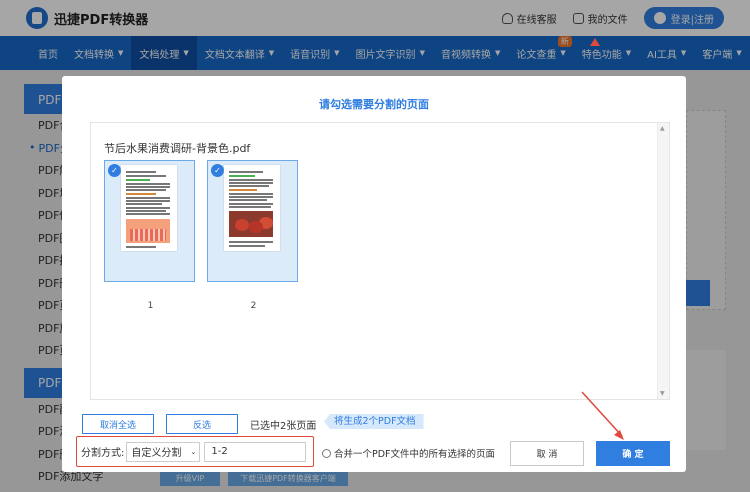  I want to click on arrow-head, so click(619, 435).